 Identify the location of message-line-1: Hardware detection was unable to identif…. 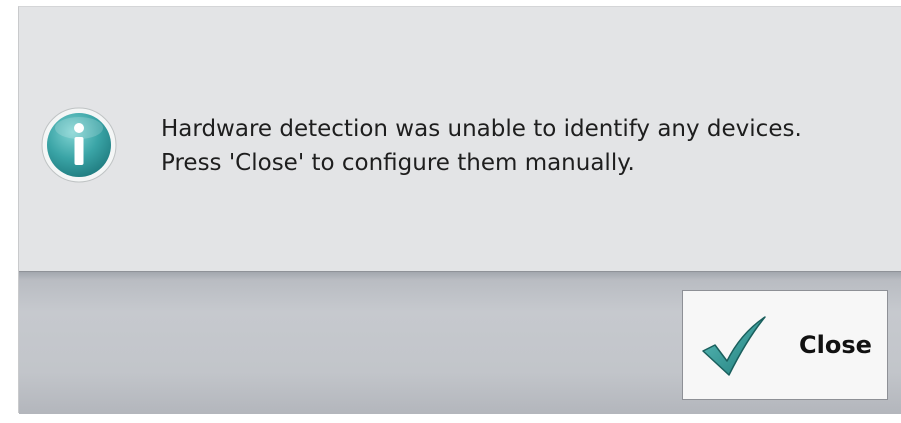
(481, 129).